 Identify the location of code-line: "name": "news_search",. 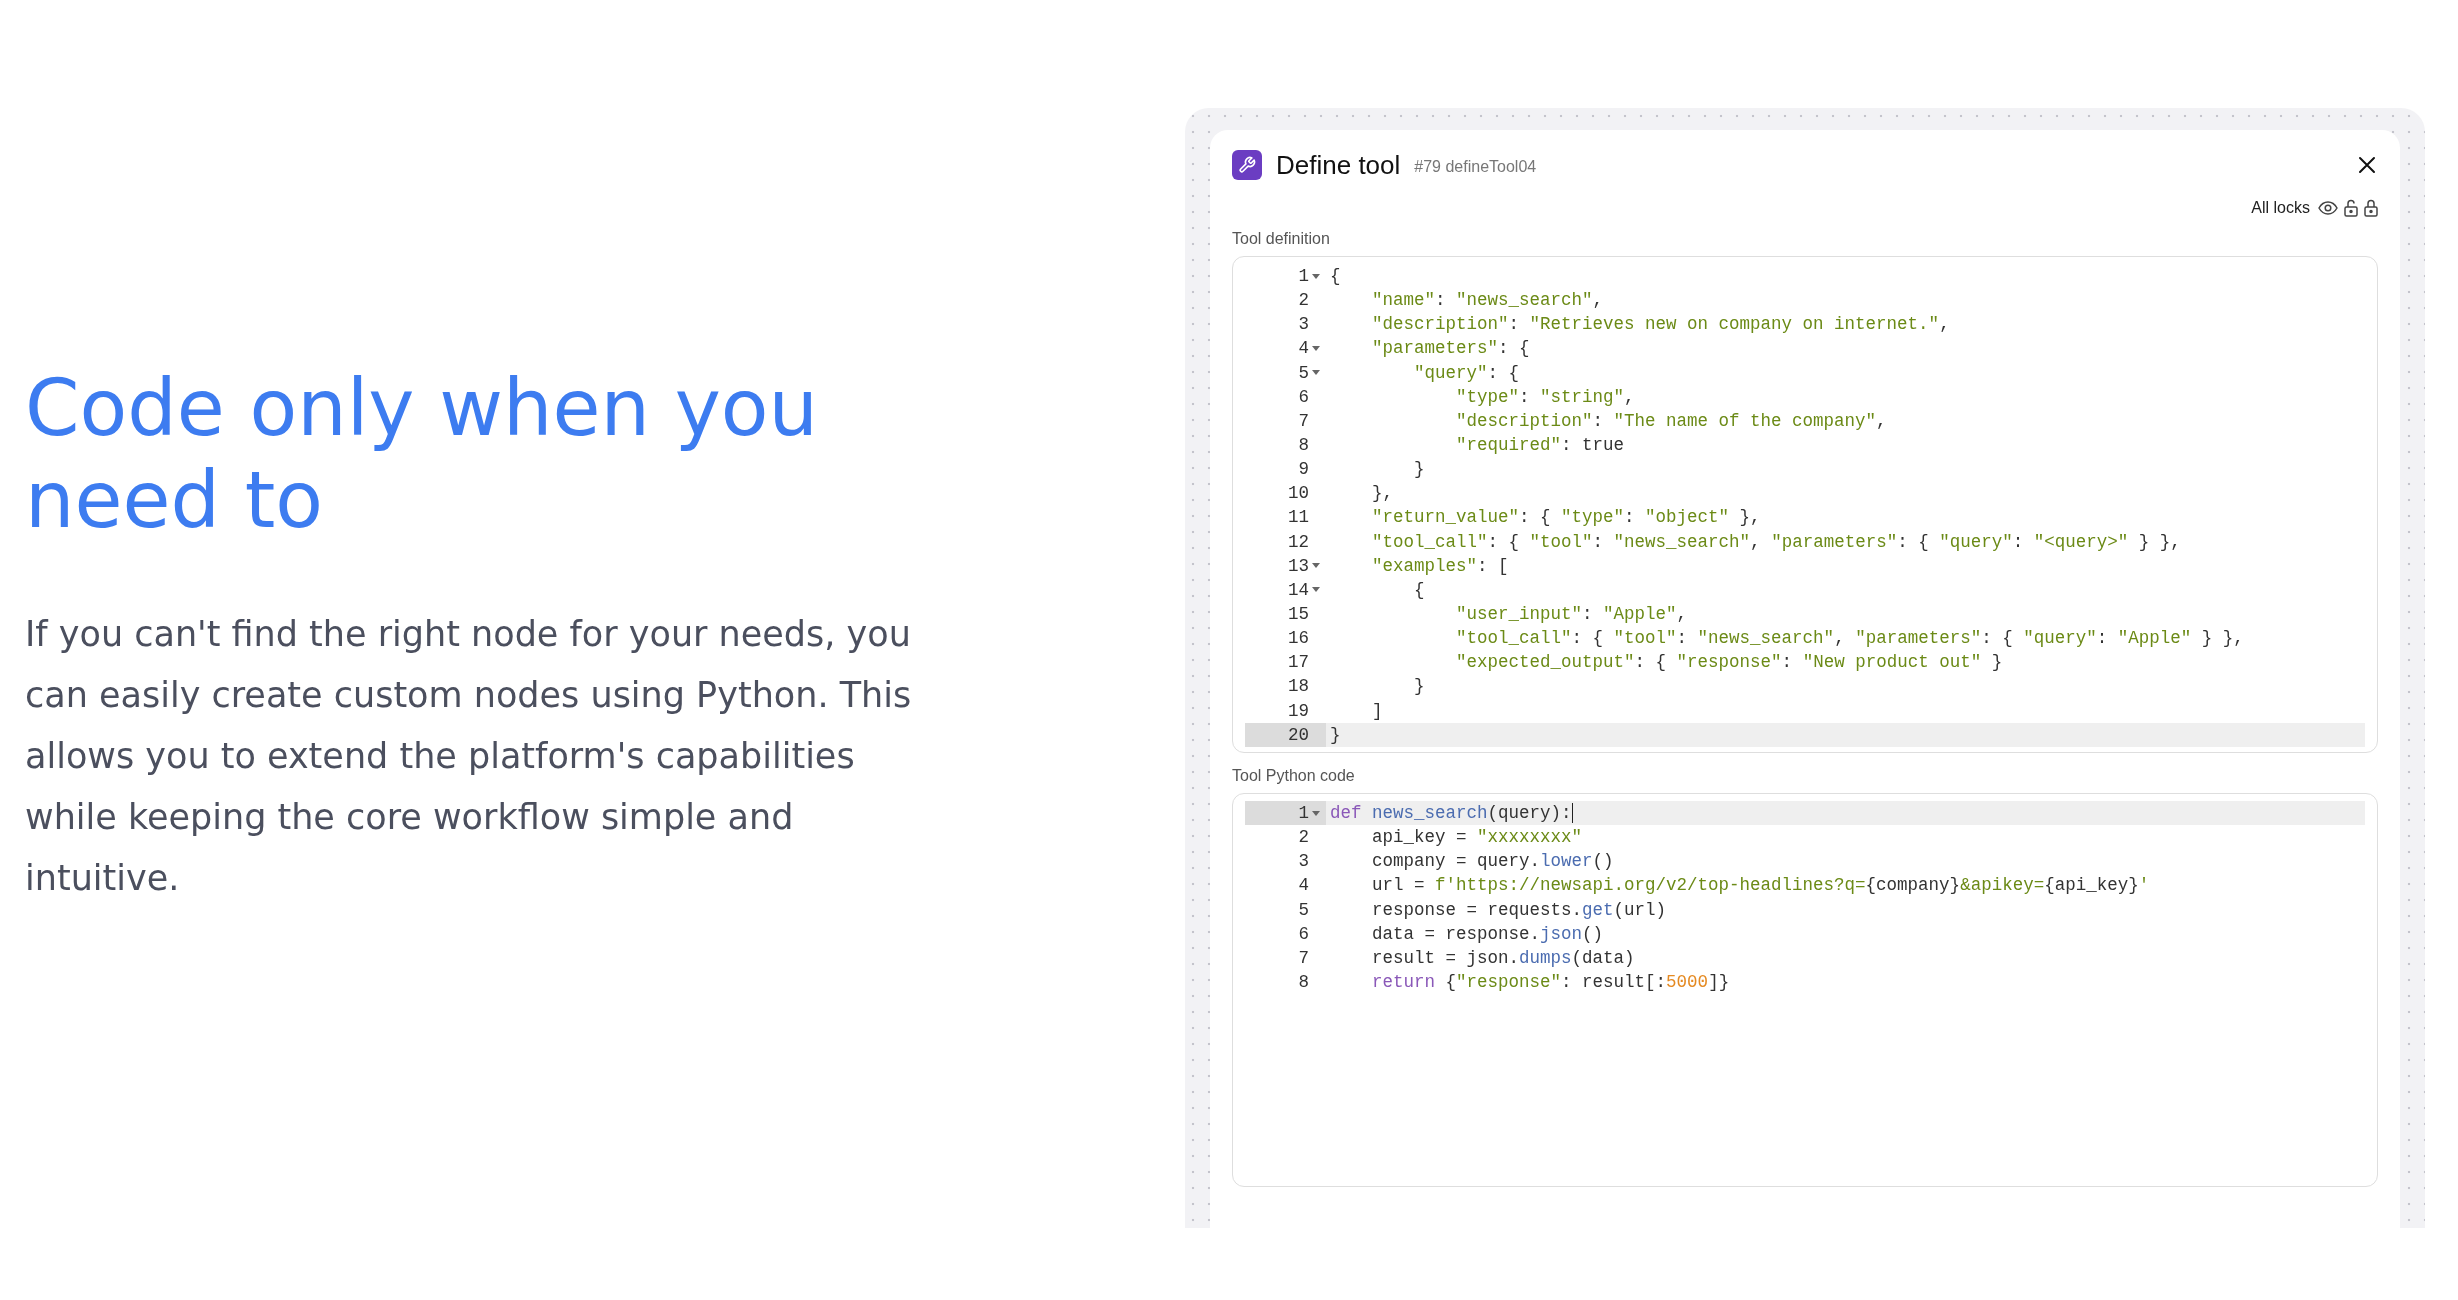
(1487, 300).